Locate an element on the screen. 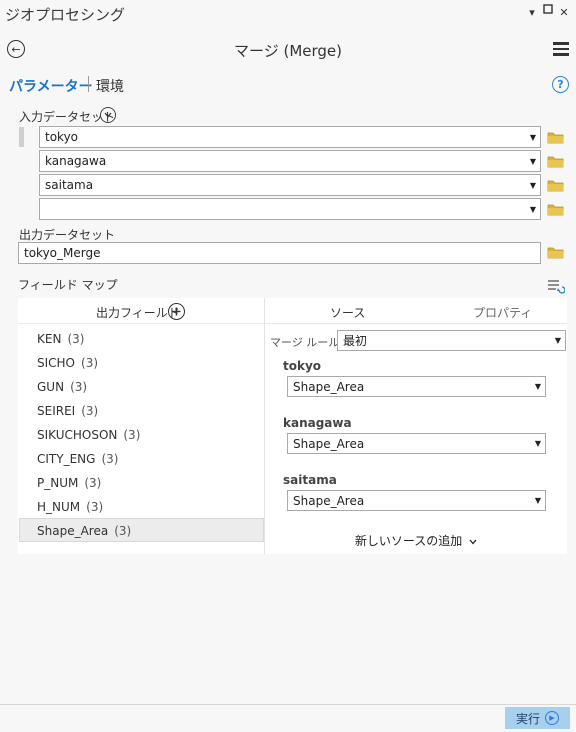  output-field-item: SIKUCHOSON (3) is located at coordinates (88, 435).